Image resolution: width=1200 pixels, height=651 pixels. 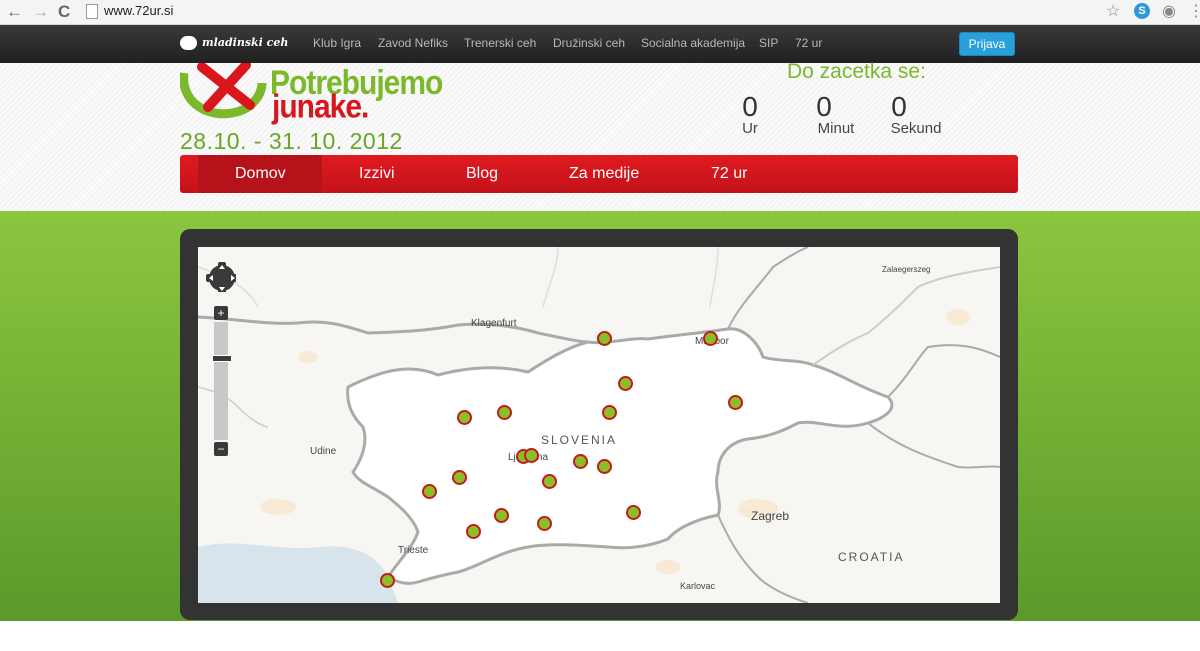 What do you see at coordinates (1113, 11) in the screenshot?
I see `star-icon: ☆` at bounding box center [1113, 11].